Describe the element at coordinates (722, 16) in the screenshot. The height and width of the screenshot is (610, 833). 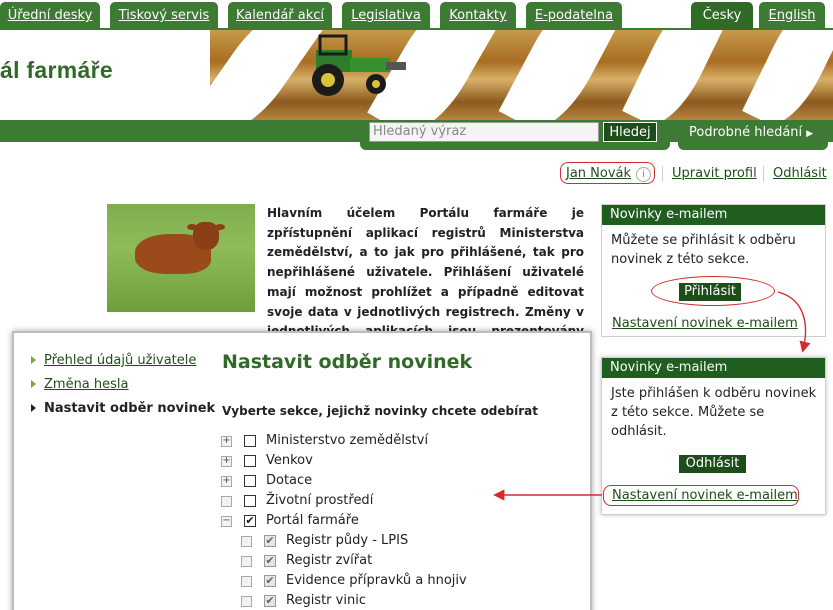
I see `language-czech: Česky` at that location.